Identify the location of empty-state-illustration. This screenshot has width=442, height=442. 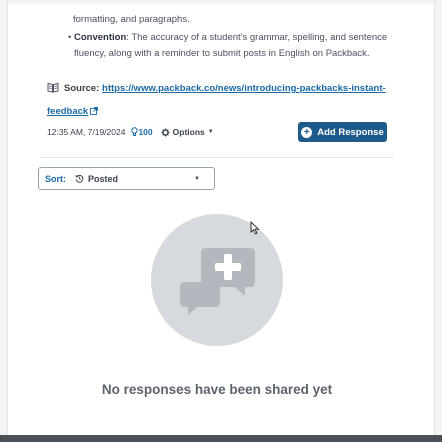
(217, 280).